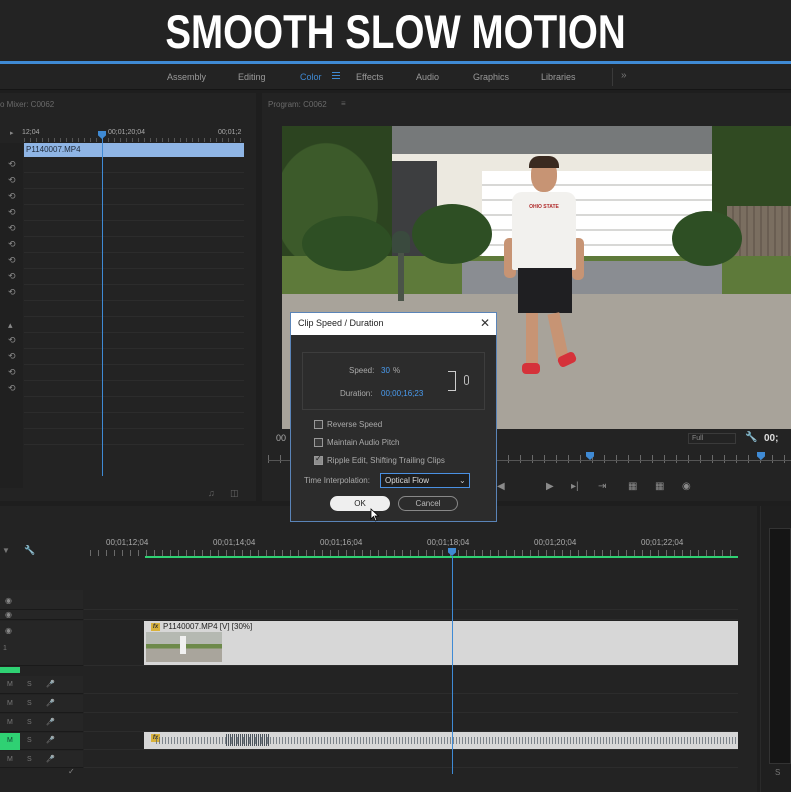 This screenshot has height=792, width=791. Describe the element at coordinates (659, 486) in the screenshot. I see `extract-icon: ▦` at that location.